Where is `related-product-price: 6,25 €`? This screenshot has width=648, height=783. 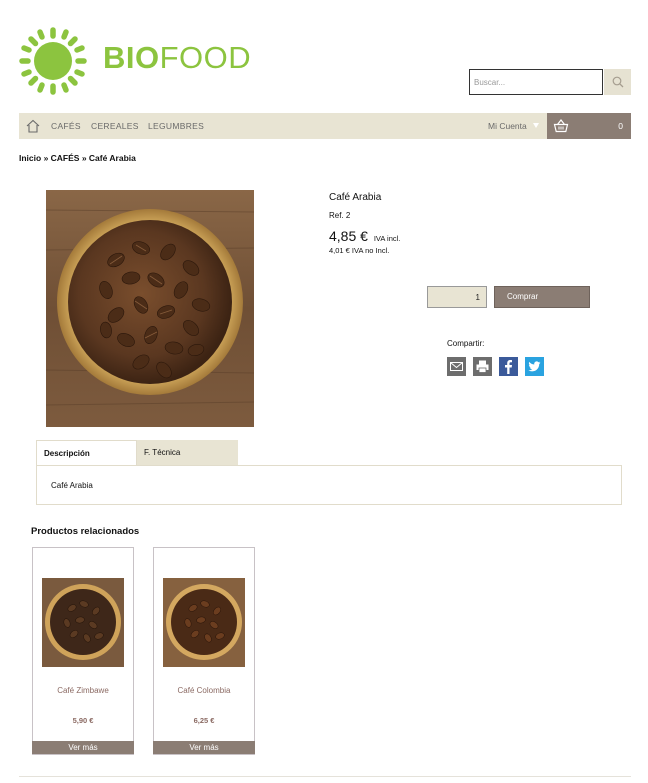 related-product-price: 6,25 € is located at coordinates (204, 720).